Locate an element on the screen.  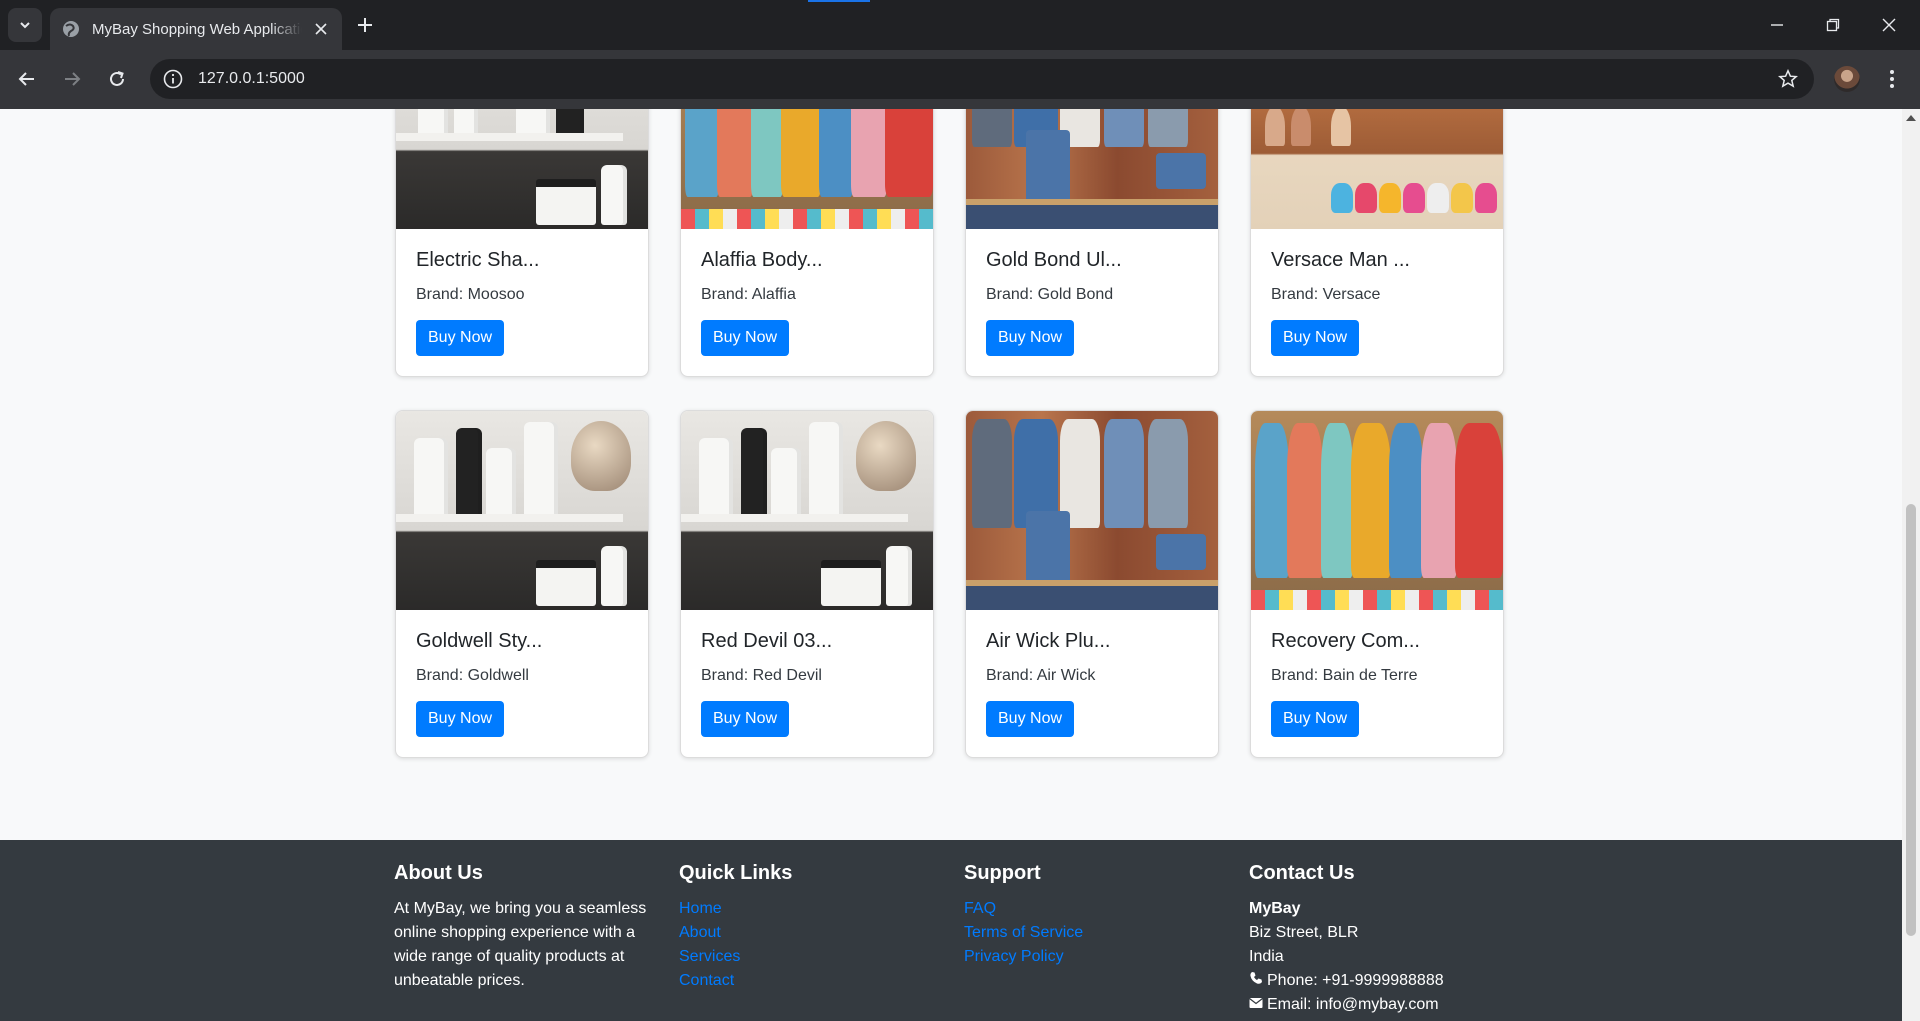
footer-about-title: About Us is located at coordinates (438, 873).